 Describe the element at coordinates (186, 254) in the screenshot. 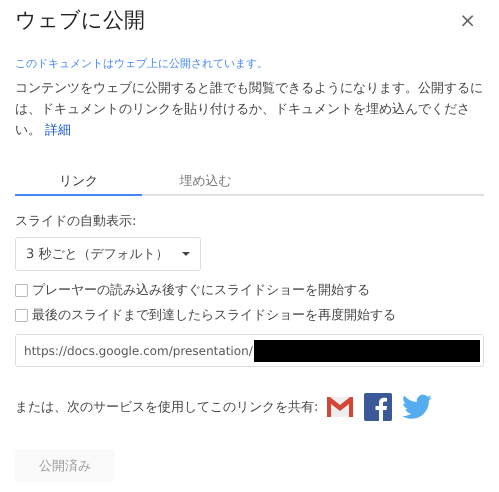

I see `caret-icon` at that location.